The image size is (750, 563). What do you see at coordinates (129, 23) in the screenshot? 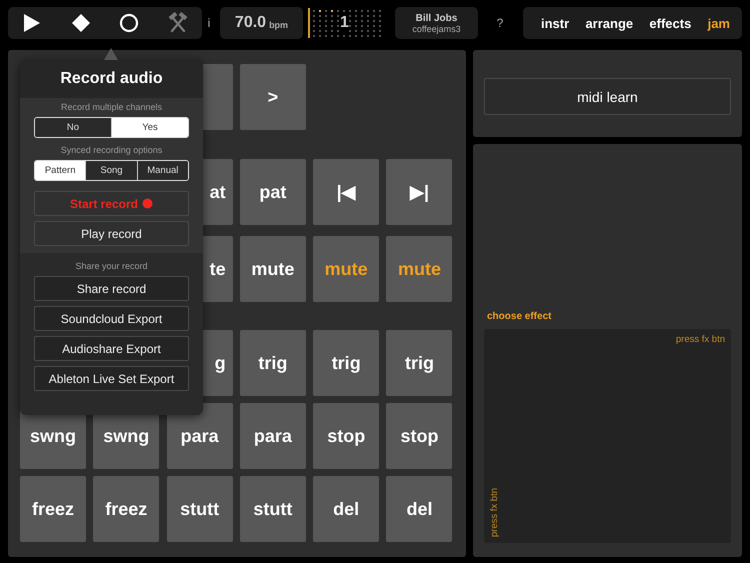
I see `circle-icon` at bounding box center [129, 23].